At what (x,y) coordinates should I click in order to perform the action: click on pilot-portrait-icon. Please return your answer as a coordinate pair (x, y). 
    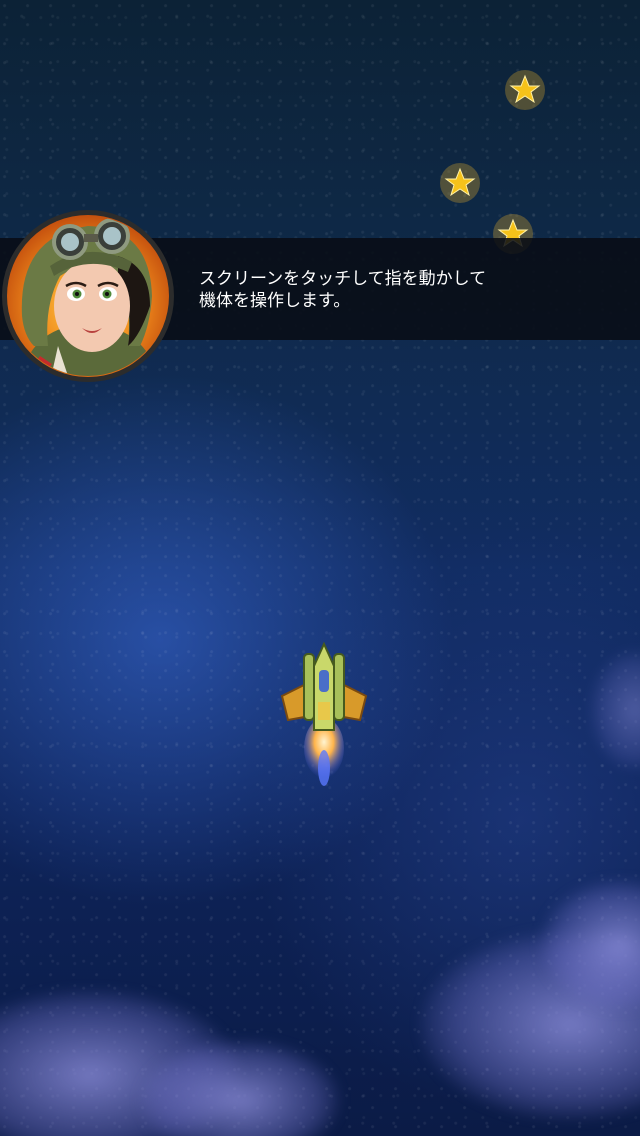
    Looking at the image, I should click on (88, 296).